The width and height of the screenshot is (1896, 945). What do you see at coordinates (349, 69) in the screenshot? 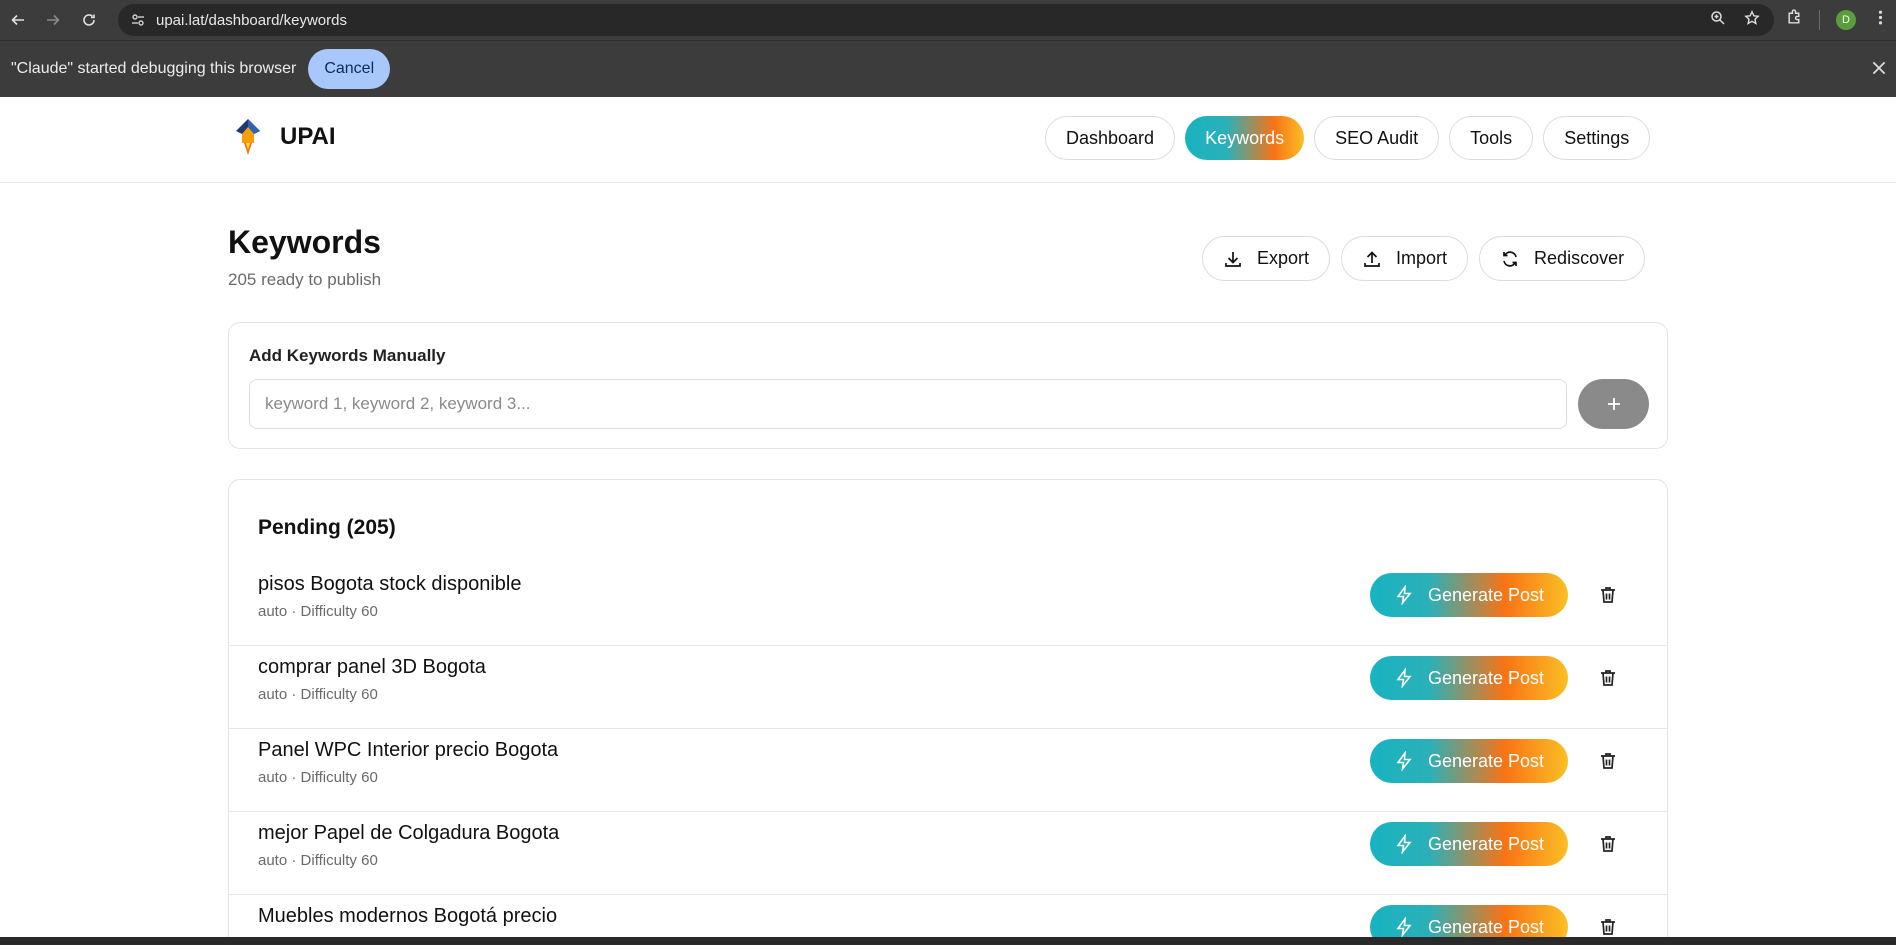
I see `cancel-debugging-button: Cancel` at bounding box center [349, 69].